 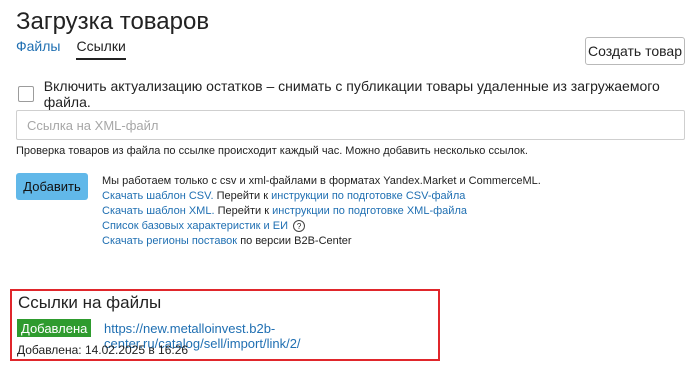 I want to click on actualization-checkbox, so click(x=26, y=94).